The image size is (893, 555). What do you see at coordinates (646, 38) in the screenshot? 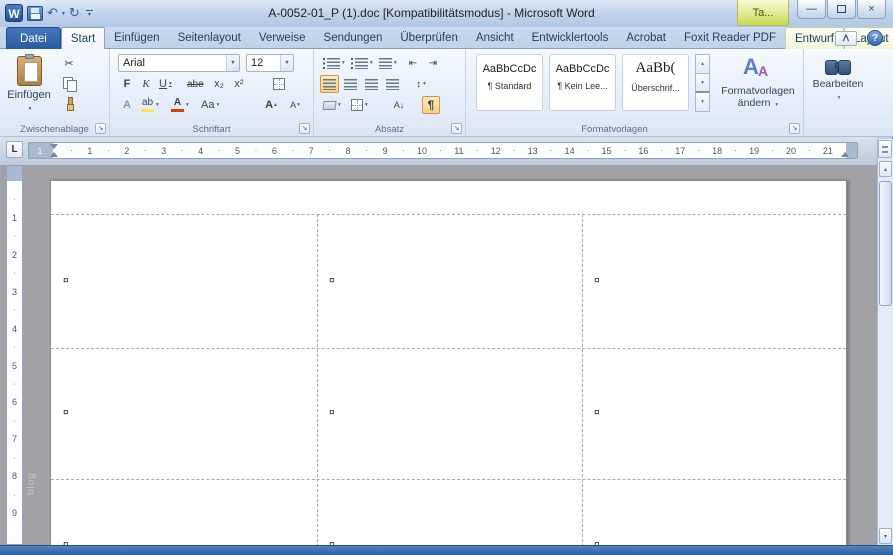
I see `tab-acrobat: Acrobat` at bounding box center [646, 38].